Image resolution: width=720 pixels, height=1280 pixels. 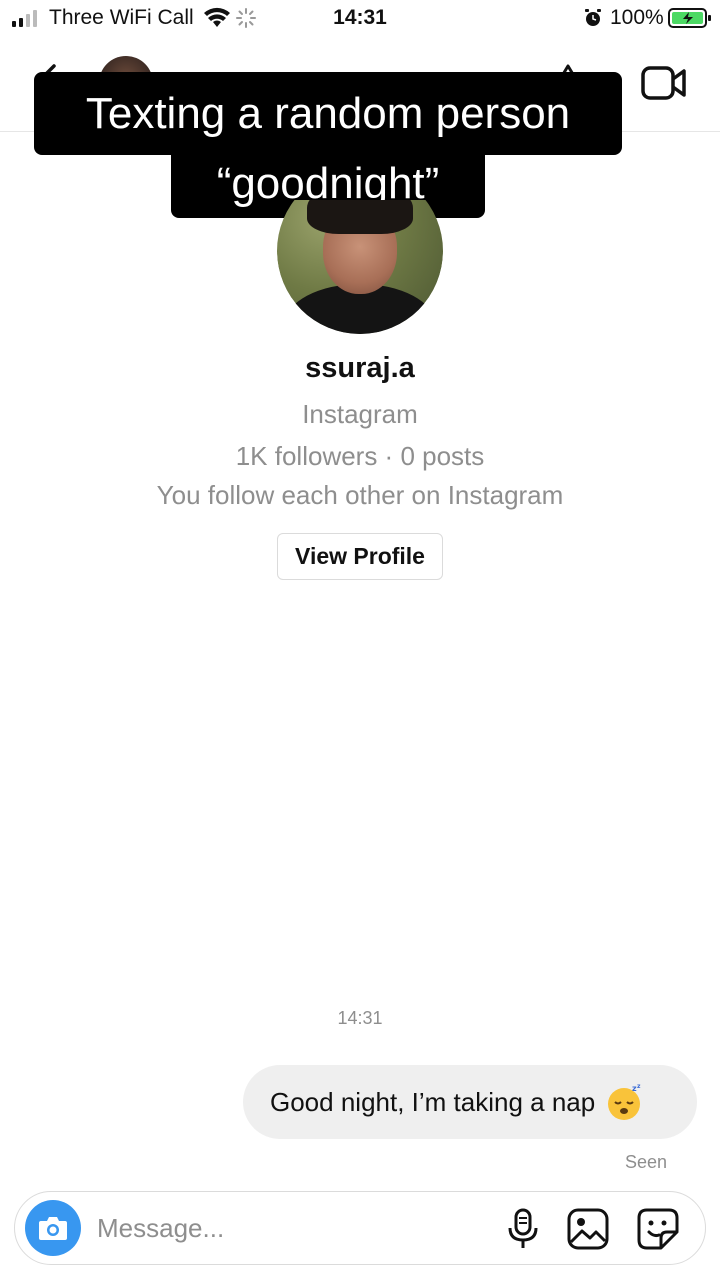 What do you see at coordinates (523, 1229) in the screenshot?
I see `microphone-icon` at bounding box center [523, 1229].